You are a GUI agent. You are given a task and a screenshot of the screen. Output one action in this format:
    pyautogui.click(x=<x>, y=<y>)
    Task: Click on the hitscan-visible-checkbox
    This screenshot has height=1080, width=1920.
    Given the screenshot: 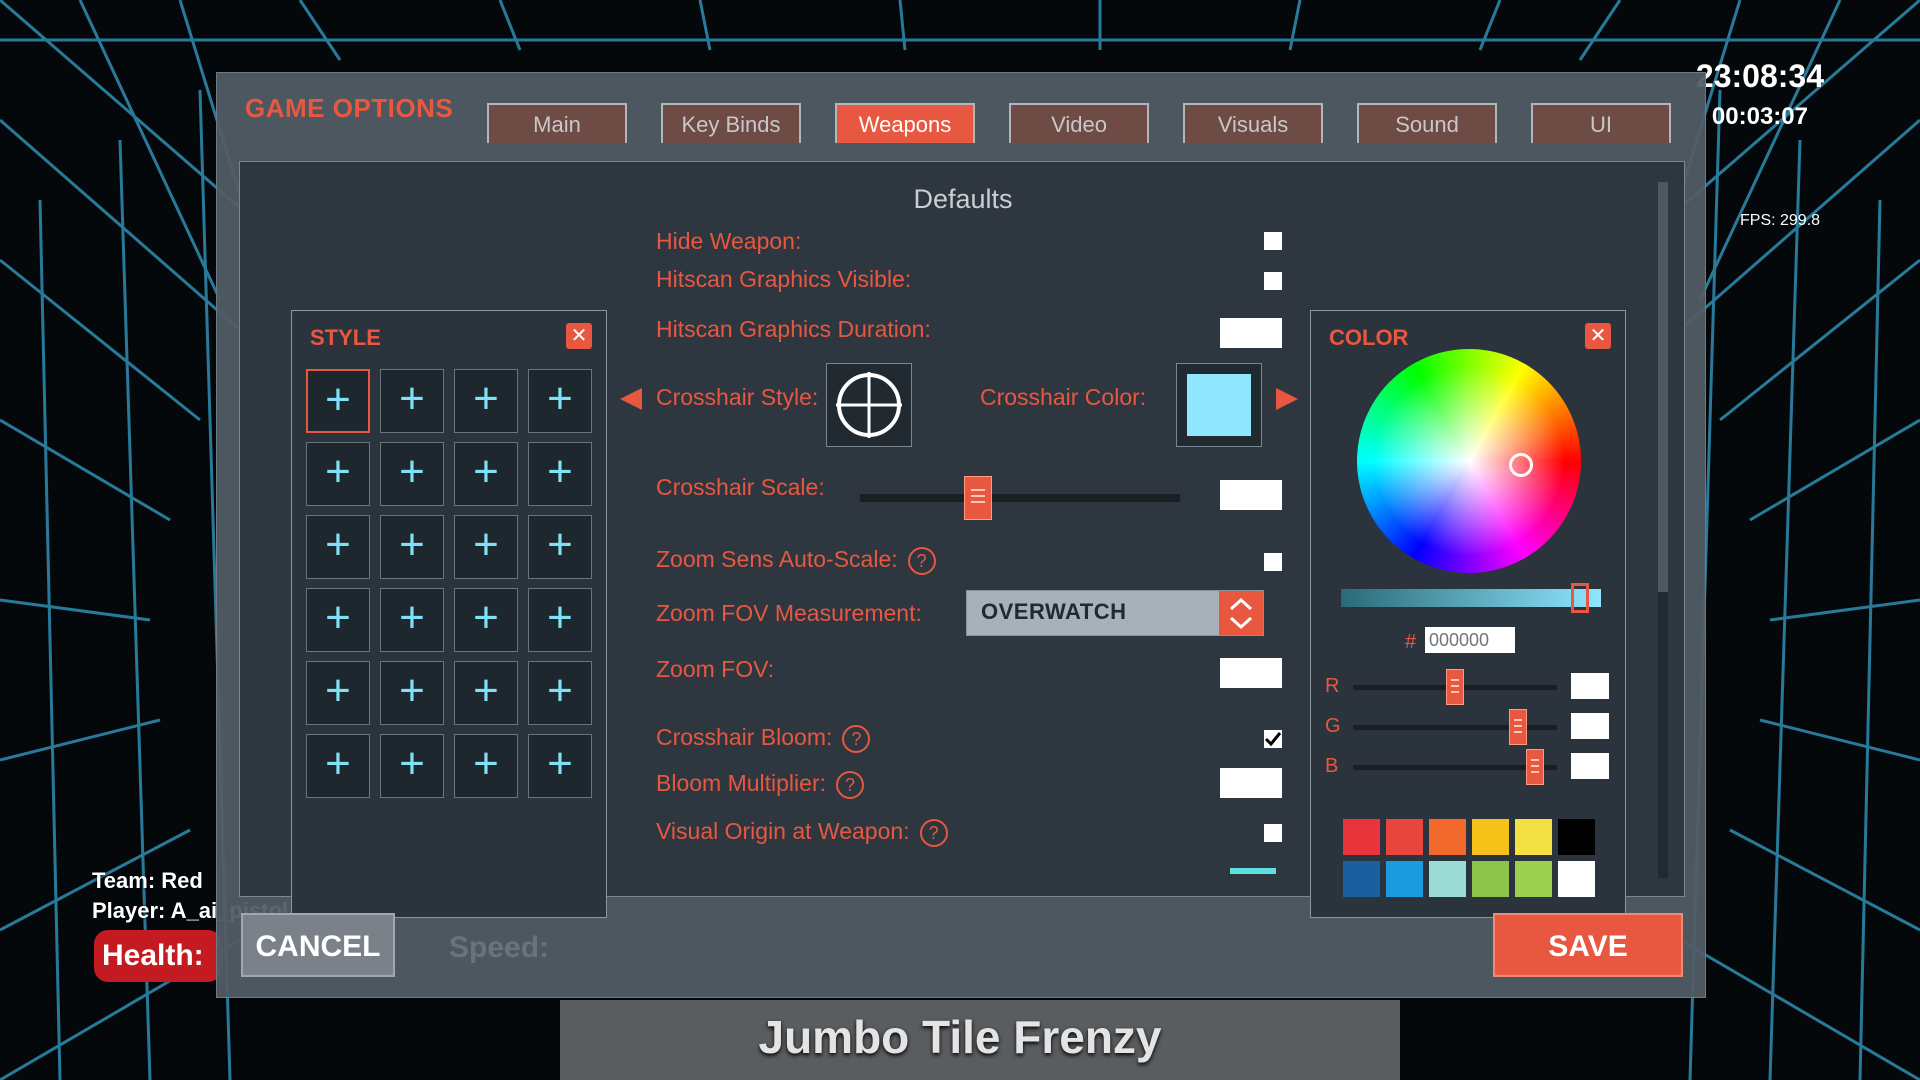 What is the action you would take?
    pyautogui.click(x=1273, y=281)
    